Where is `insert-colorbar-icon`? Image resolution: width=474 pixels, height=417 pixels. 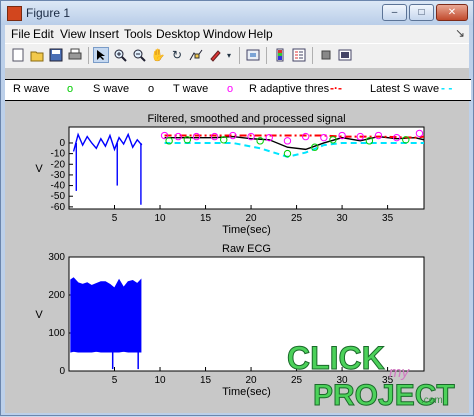 insert-colorbar-icon is located at coordinates (280, 55).